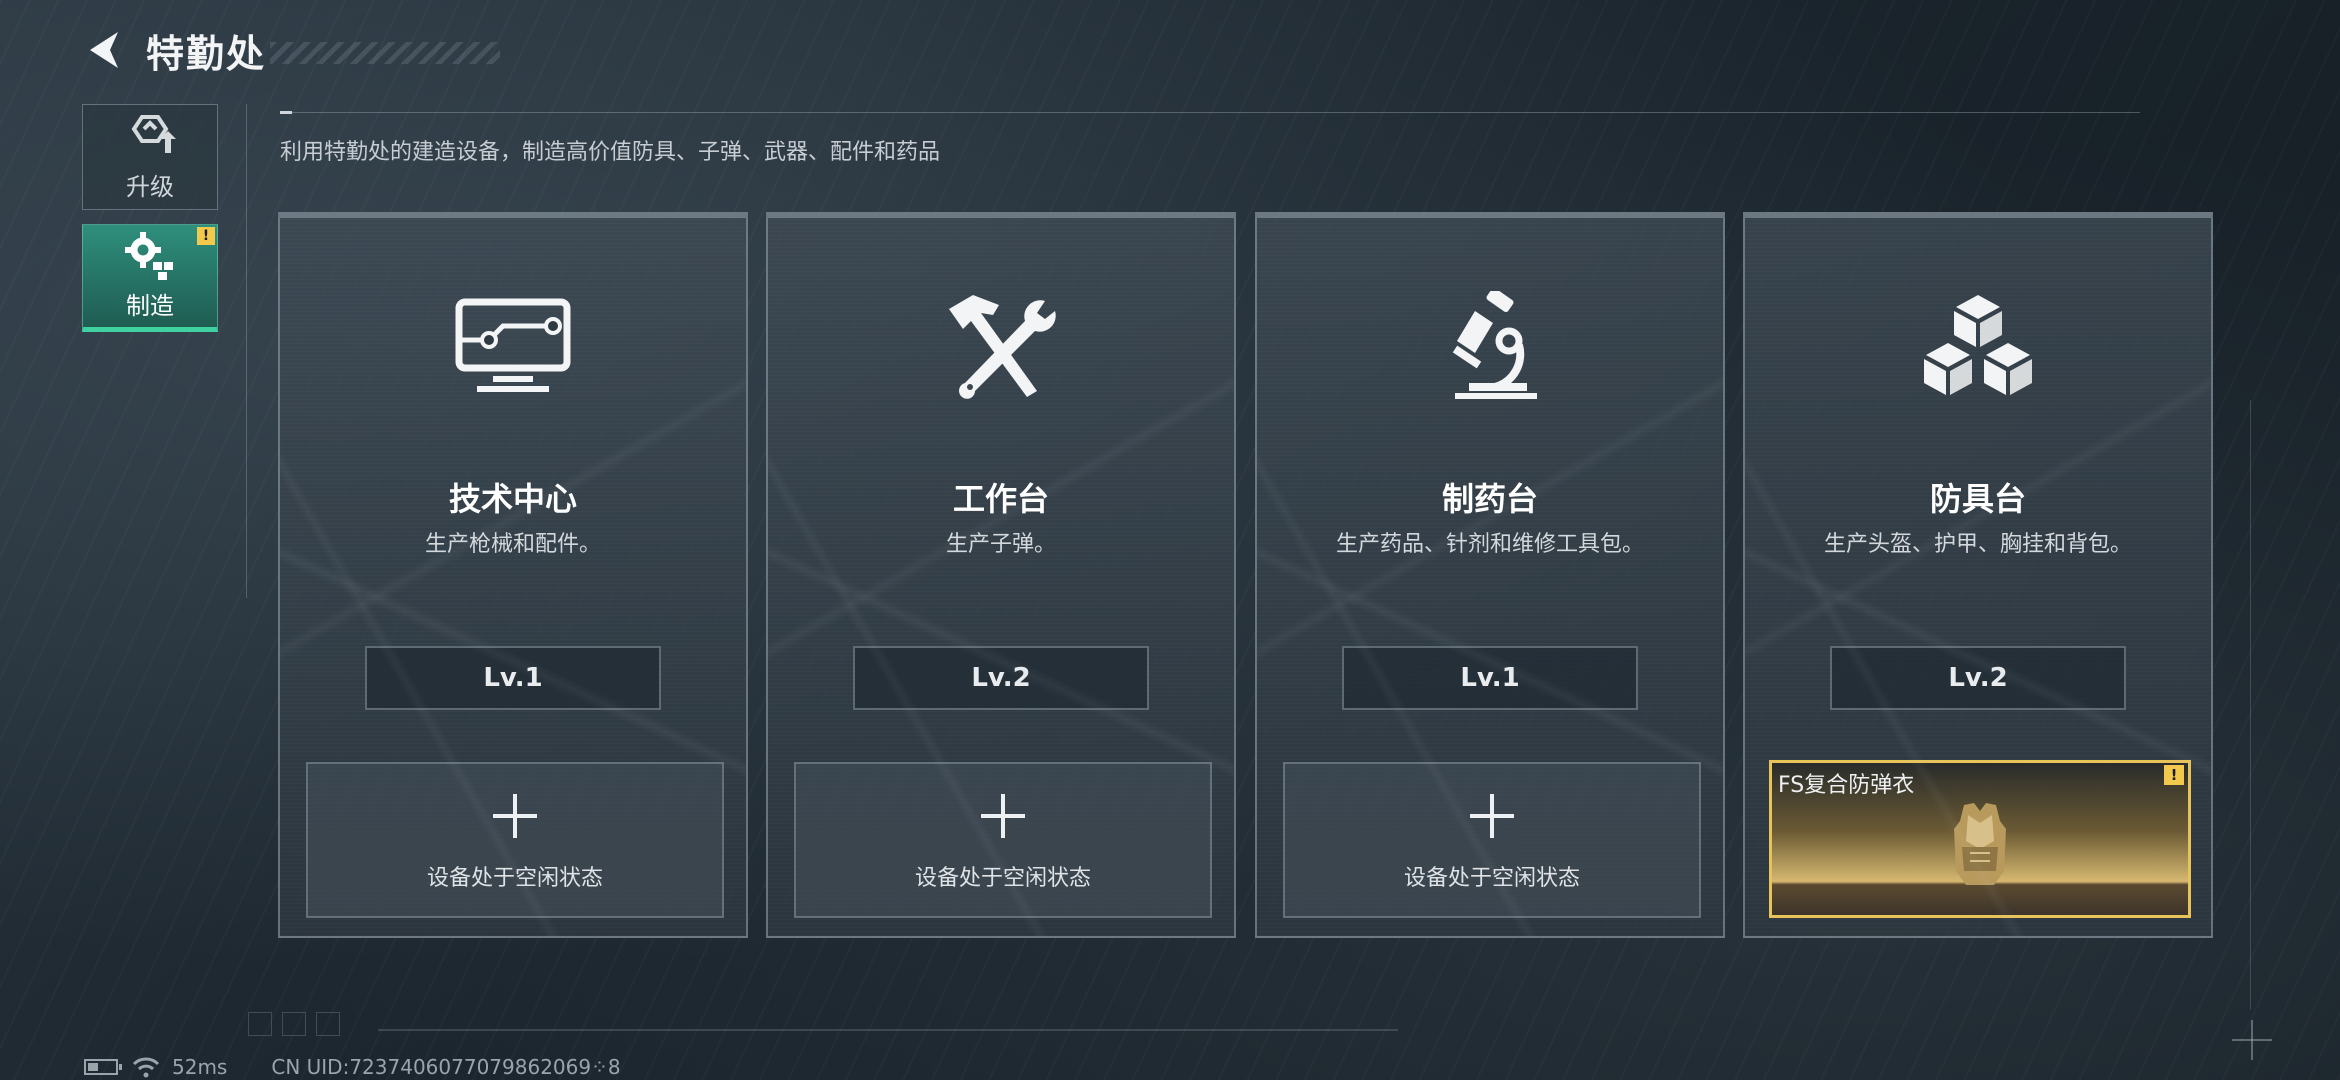 This screenshot has height=1080, width=2340. What do you see at coordinates (1001, 575) in the screenshot?
I see `station-card-workbench: 工作台 生产子弹。 Lv.2 设备处于空闲状态` at bounding box center [1001, 575].